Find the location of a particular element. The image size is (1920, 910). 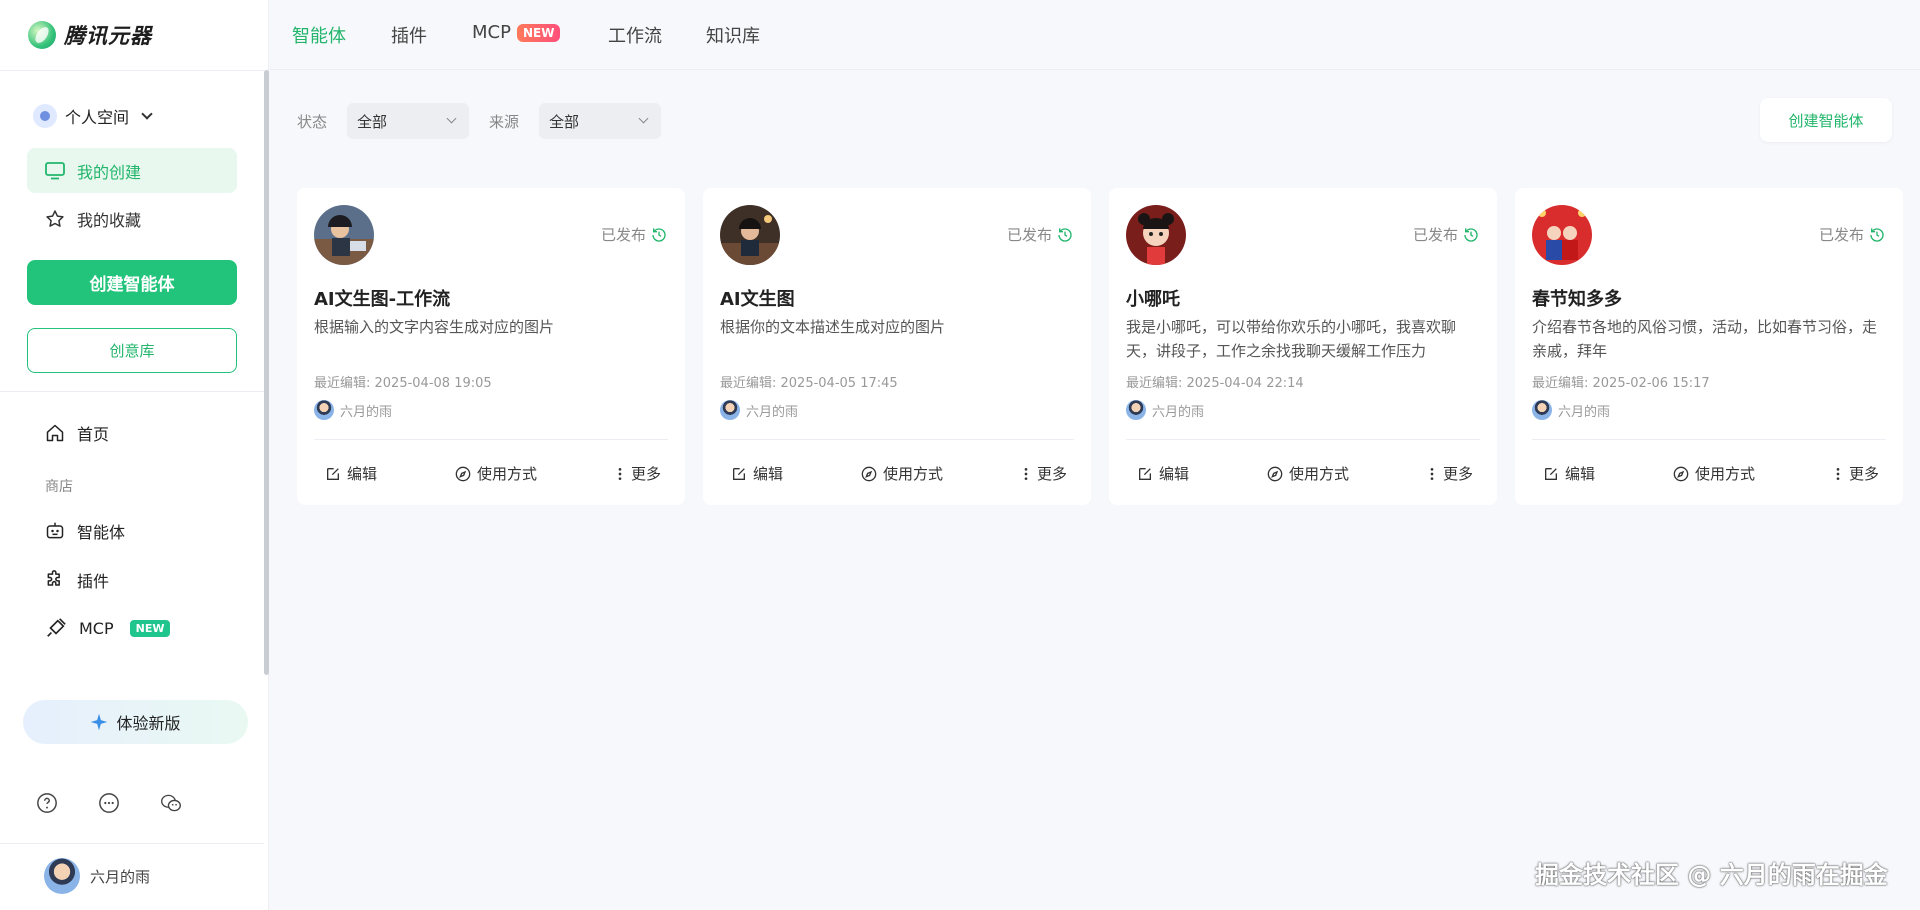

status-select: 全部 is located at coordinates (408, 121).